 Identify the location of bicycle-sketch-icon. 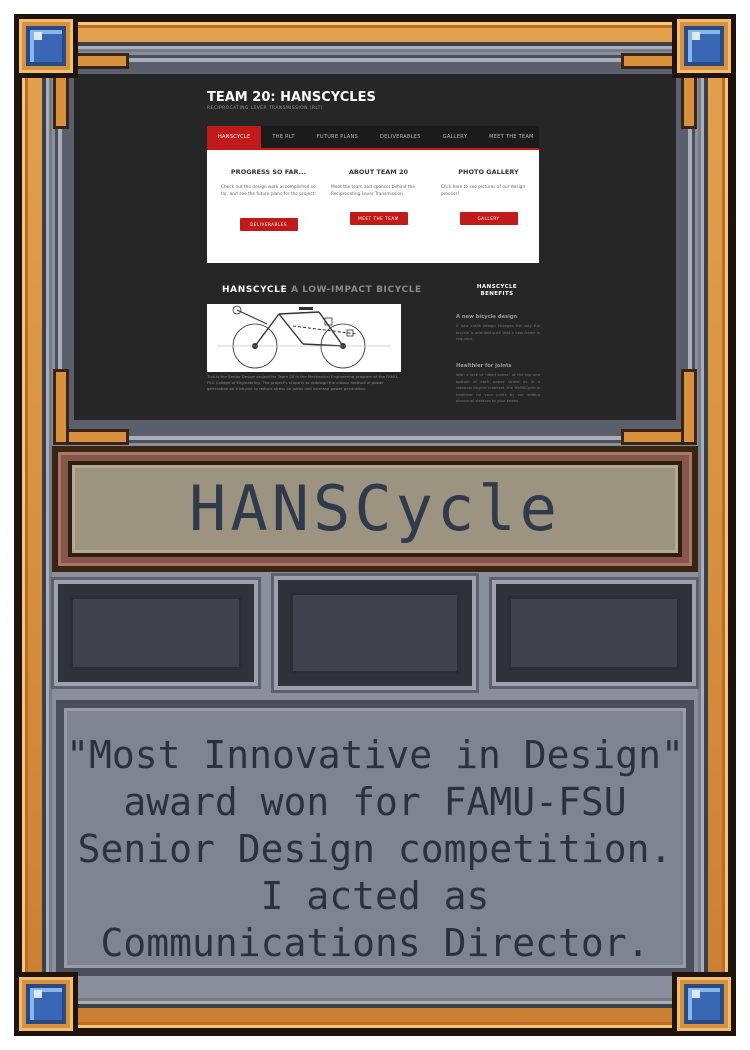
(304, 337).